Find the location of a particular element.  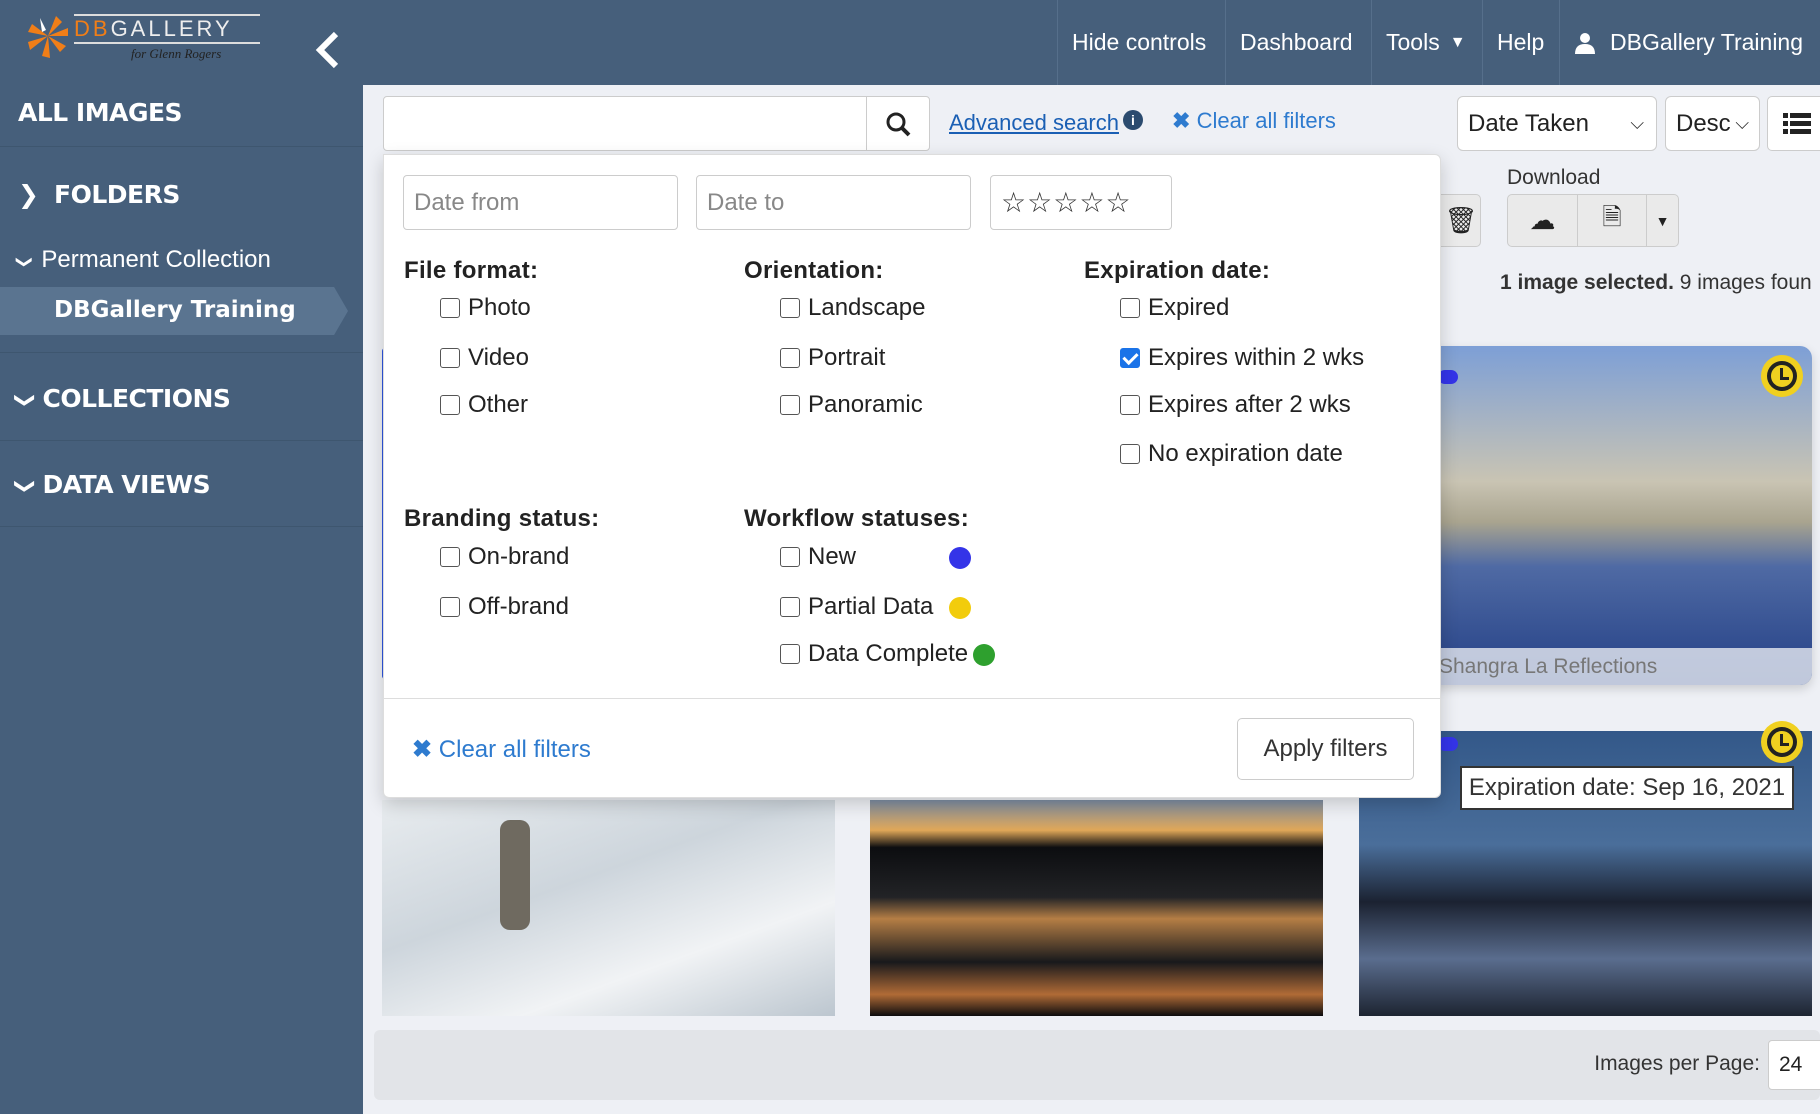

download-cloud-button: ☁ is located at coordinates (1542, 220).